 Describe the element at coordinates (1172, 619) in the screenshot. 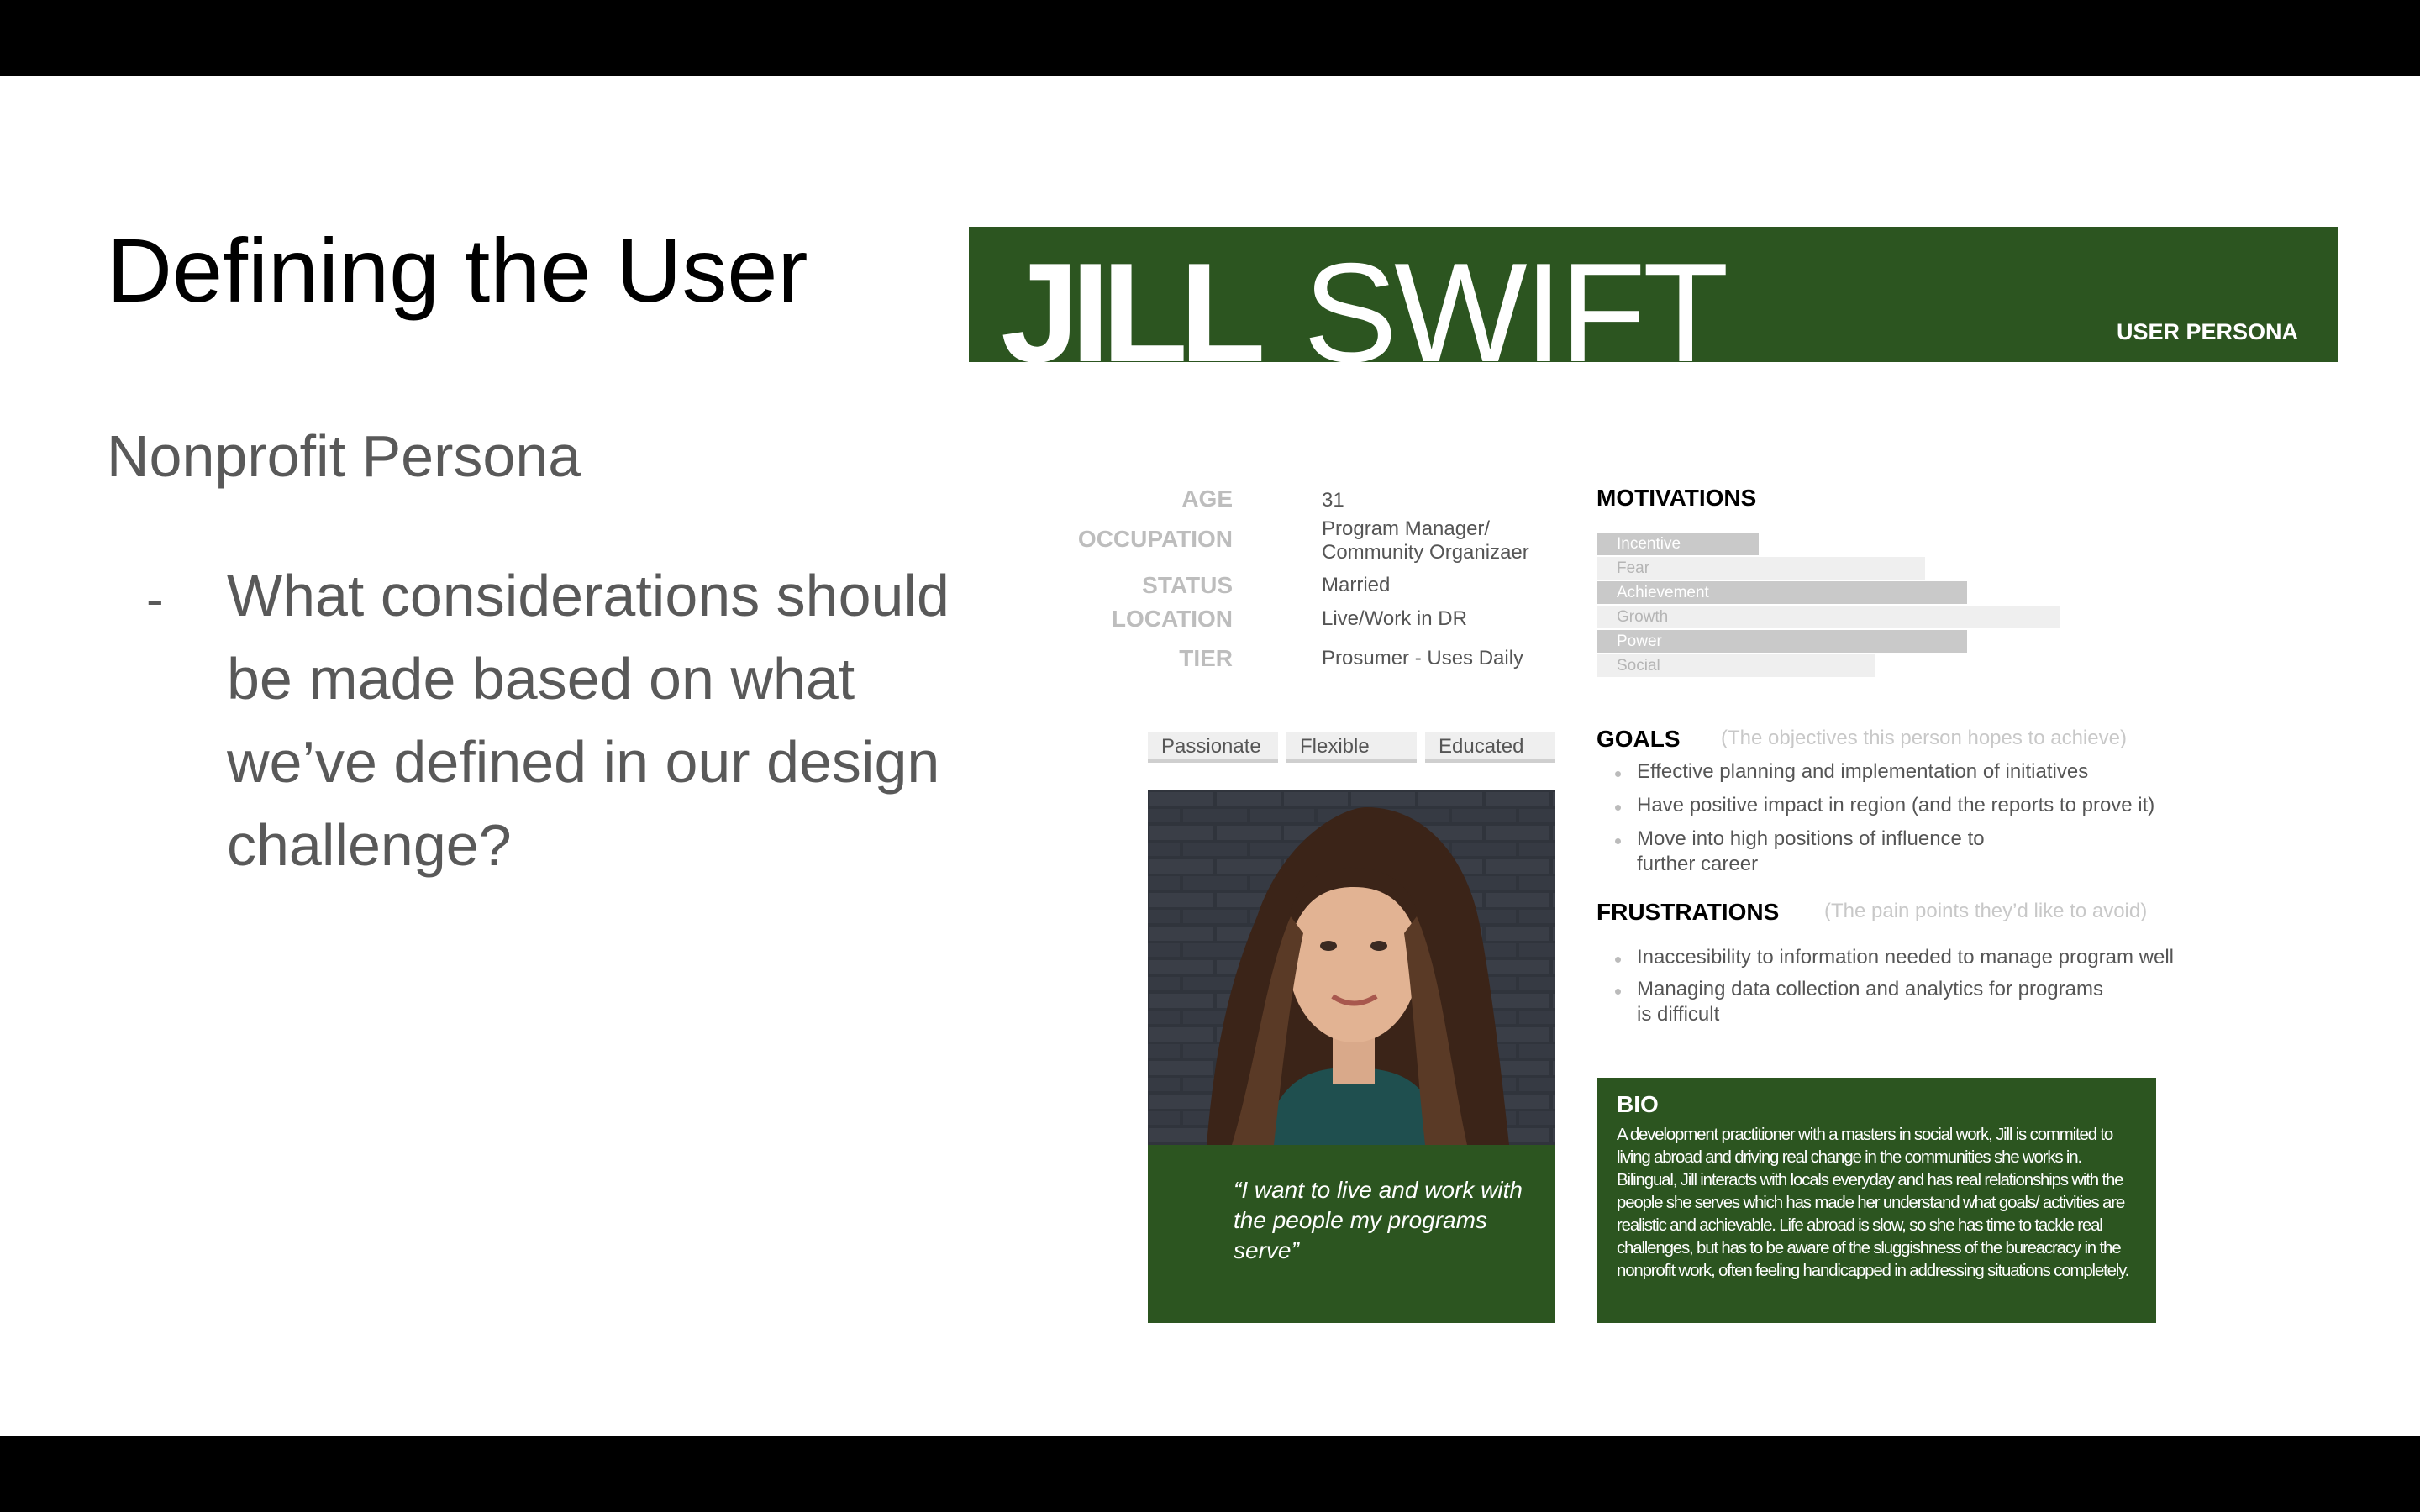

I see `info-label: LOCATION` at that location.